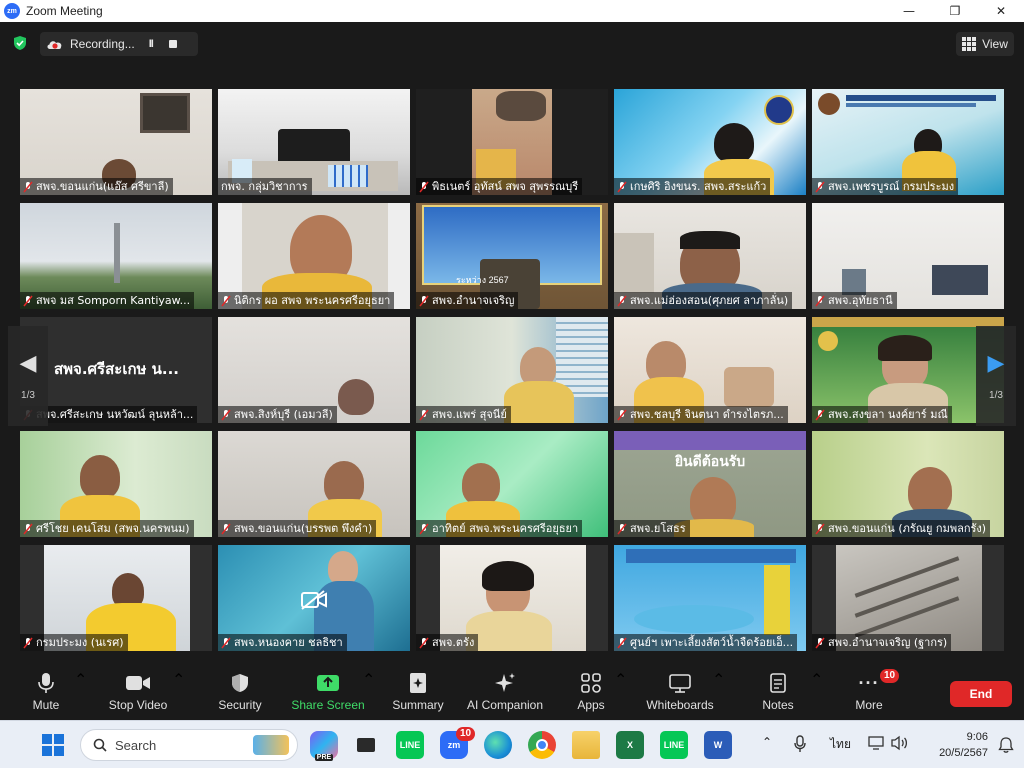 This screenshot has width=1024, height=768. What do you see at coordinates (718, 745) in the screenshot?
I see `word-app-icon: W` at bounding box center [718, 745].